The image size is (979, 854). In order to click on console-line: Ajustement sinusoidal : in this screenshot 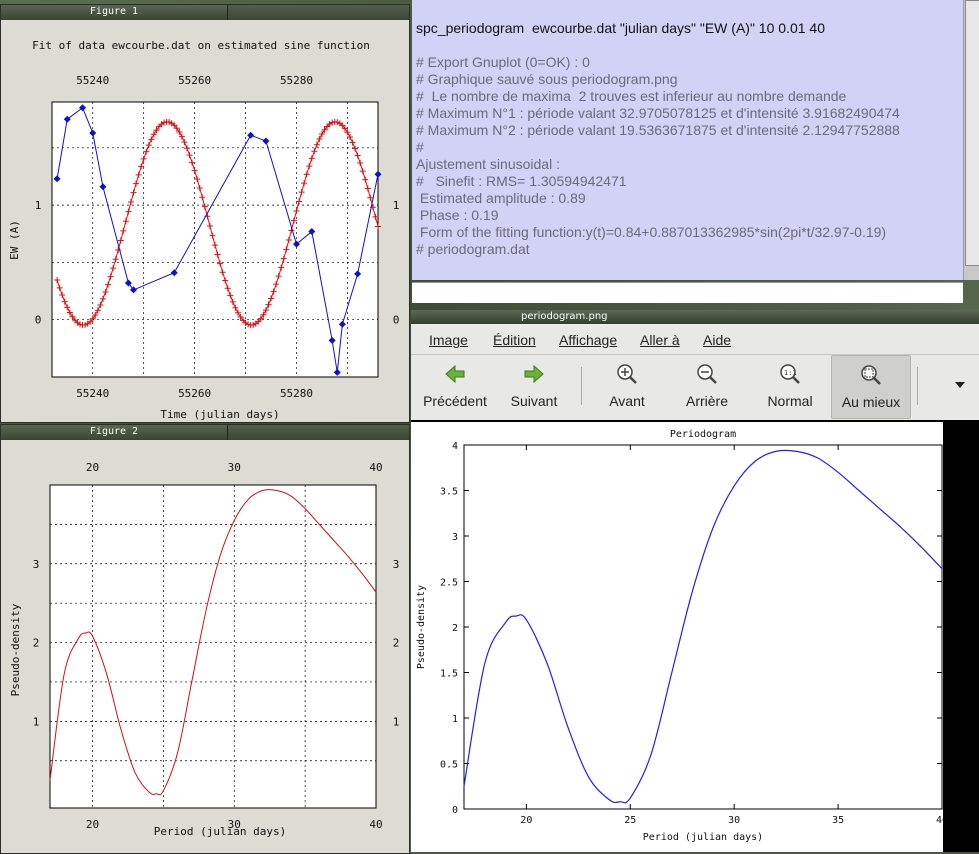, I will do `click(488, 164)`.